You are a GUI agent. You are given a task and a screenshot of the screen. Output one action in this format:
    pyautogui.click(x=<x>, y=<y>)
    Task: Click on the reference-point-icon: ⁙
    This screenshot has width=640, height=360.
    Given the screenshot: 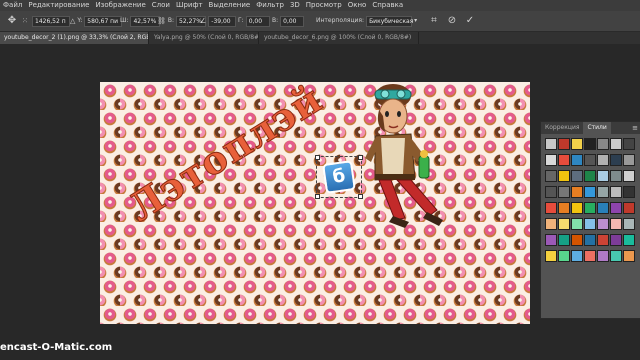 What is the action you would take?
    pyautogui.click(x=25, y=21)
    